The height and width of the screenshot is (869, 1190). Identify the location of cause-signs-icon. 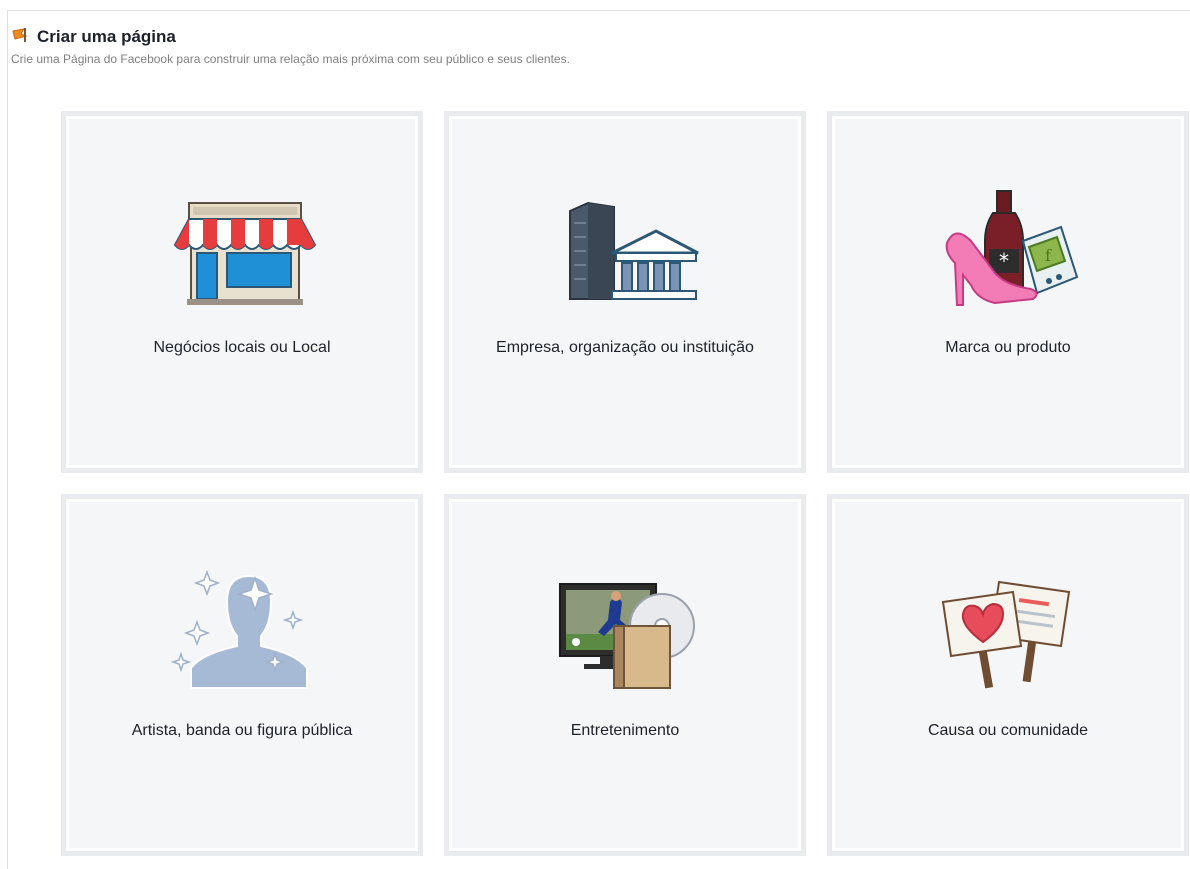
(1008, 629).